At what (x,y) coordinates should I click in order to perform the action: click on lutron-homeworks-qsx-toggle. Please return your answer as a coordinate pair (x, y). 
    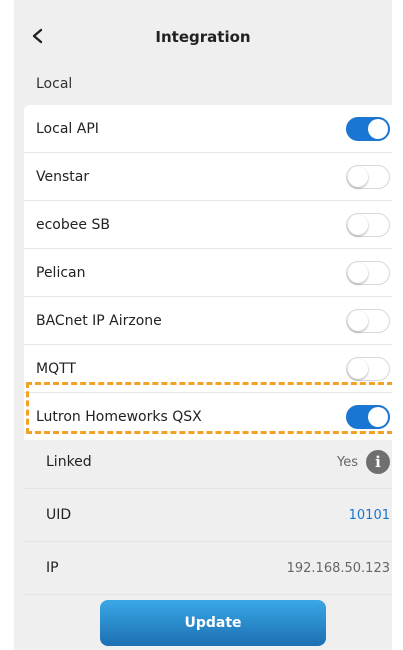
    Looking at the image, I should click on (368, 416).